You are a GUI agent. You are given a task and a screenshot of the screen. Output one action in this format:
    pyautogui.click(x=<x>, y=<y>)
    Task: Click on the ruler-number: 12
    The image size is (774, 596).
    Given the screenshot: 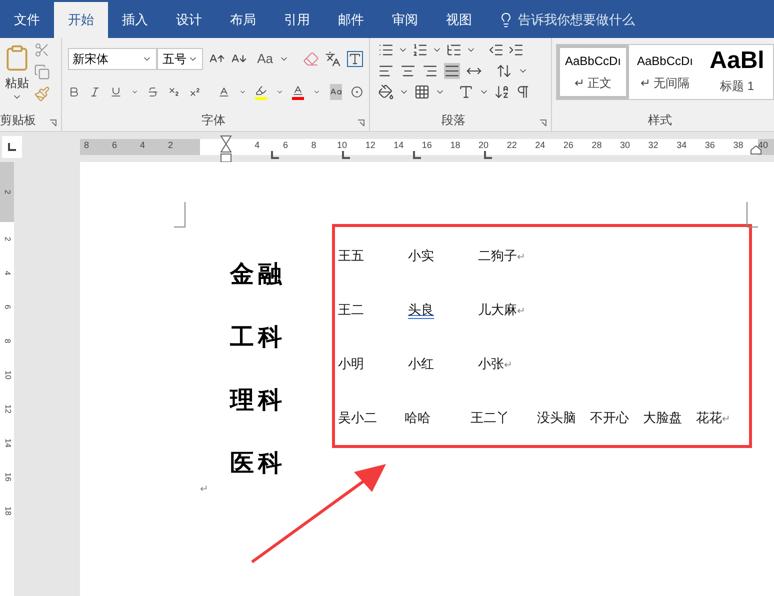 What is the action you would take?
    pyautogui.click(x=7, y=409)
    